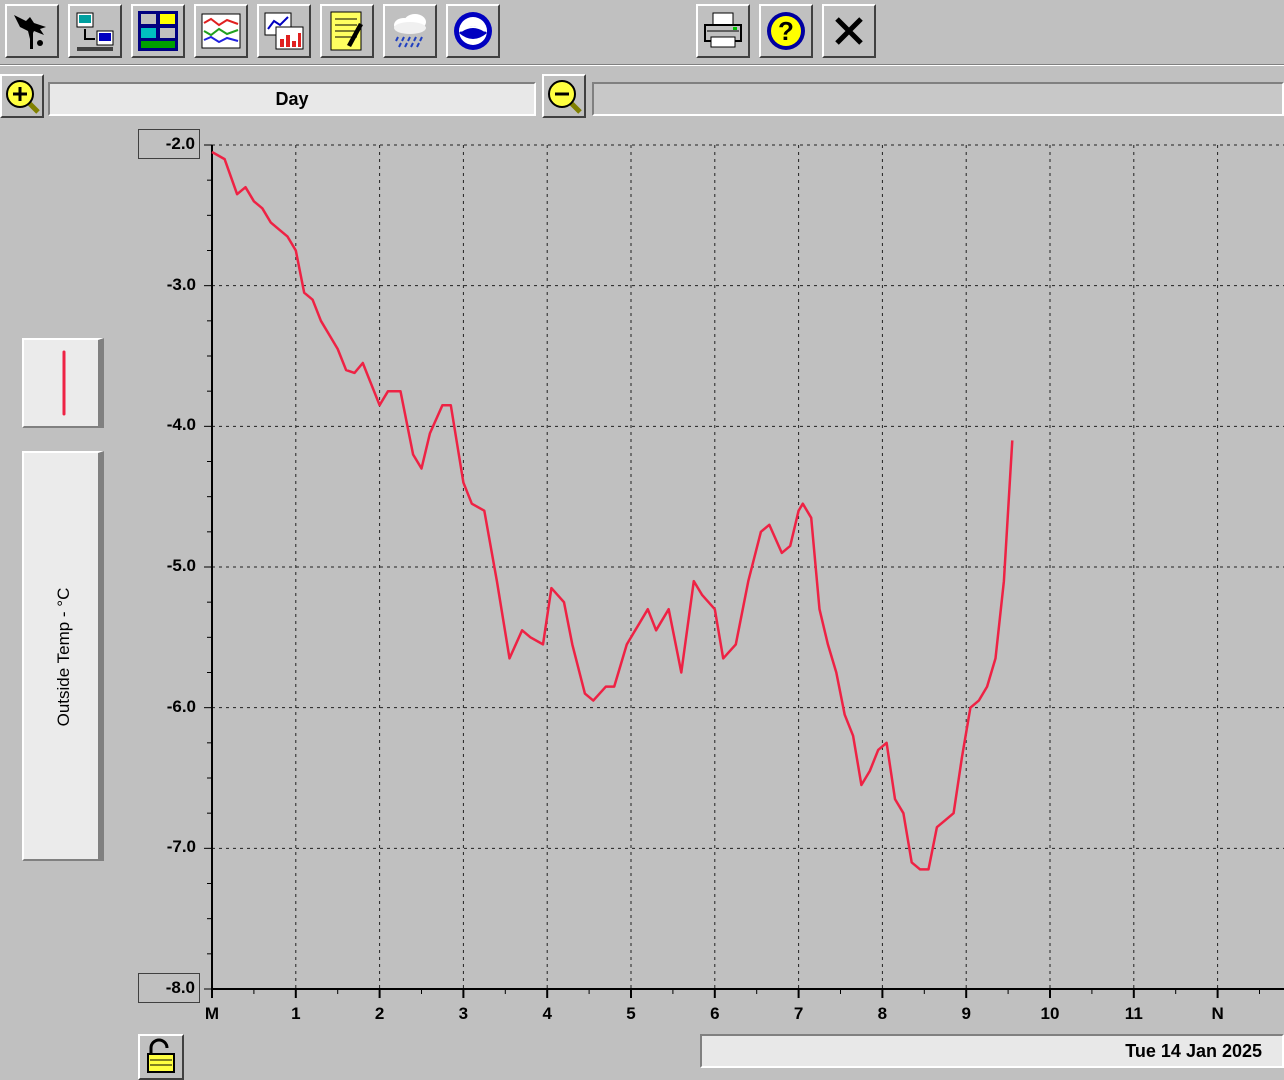 This screenshot has width=1284, height=1080. Describe the element at coordinates (992, 1051) in the screenshot. I see `status-date: Tue 14 Jan 2025` at that location.